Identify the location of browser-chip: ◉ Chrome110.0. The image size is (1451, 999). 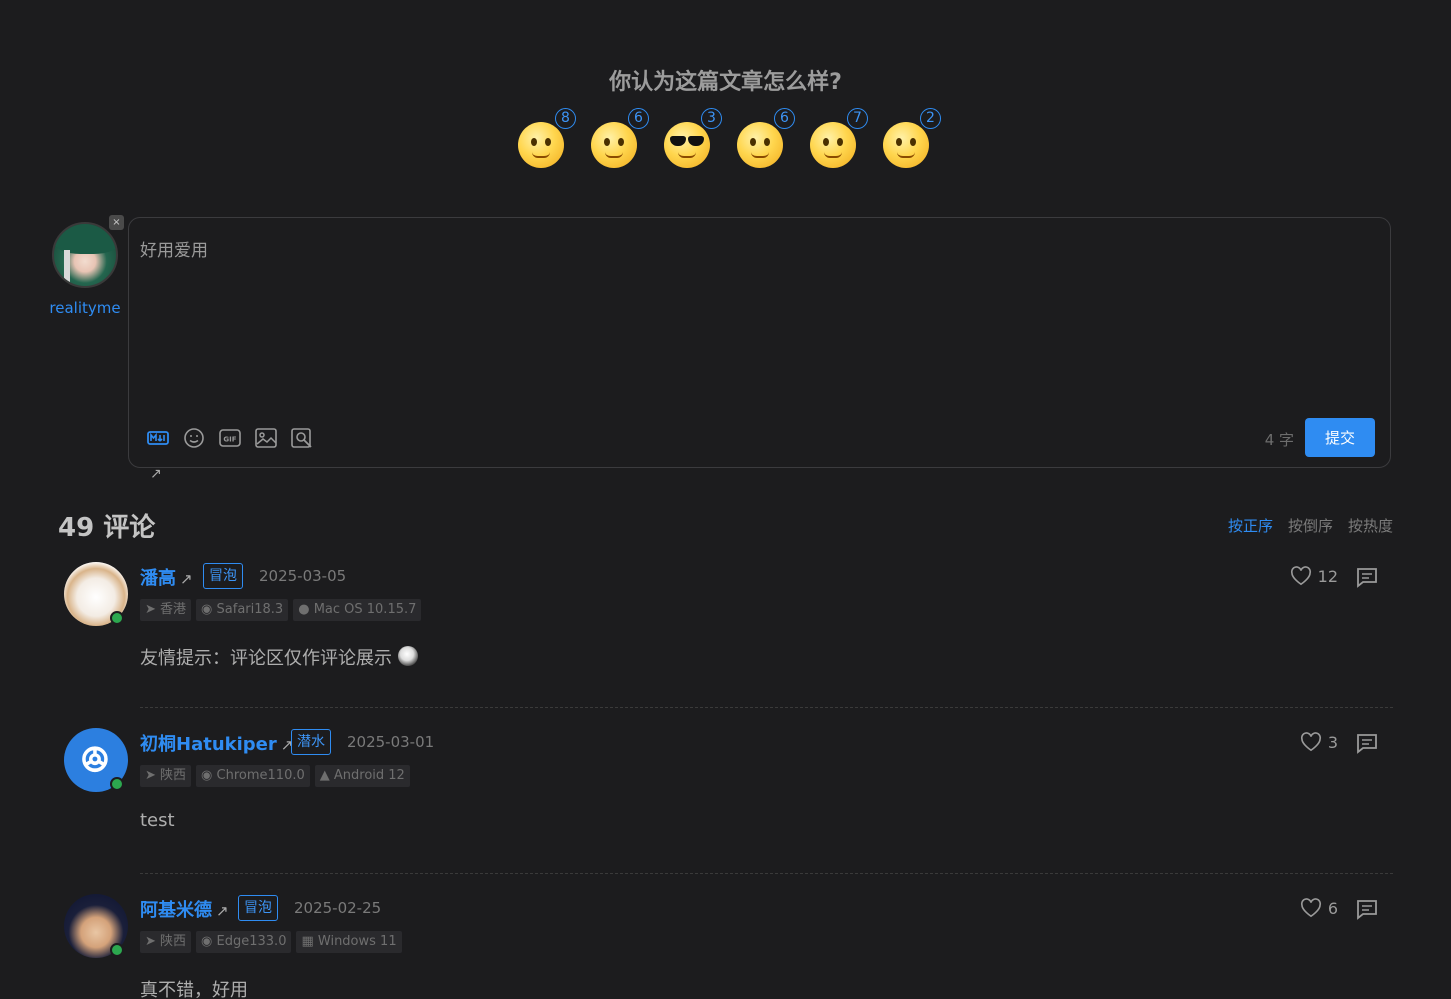
(253, 776).